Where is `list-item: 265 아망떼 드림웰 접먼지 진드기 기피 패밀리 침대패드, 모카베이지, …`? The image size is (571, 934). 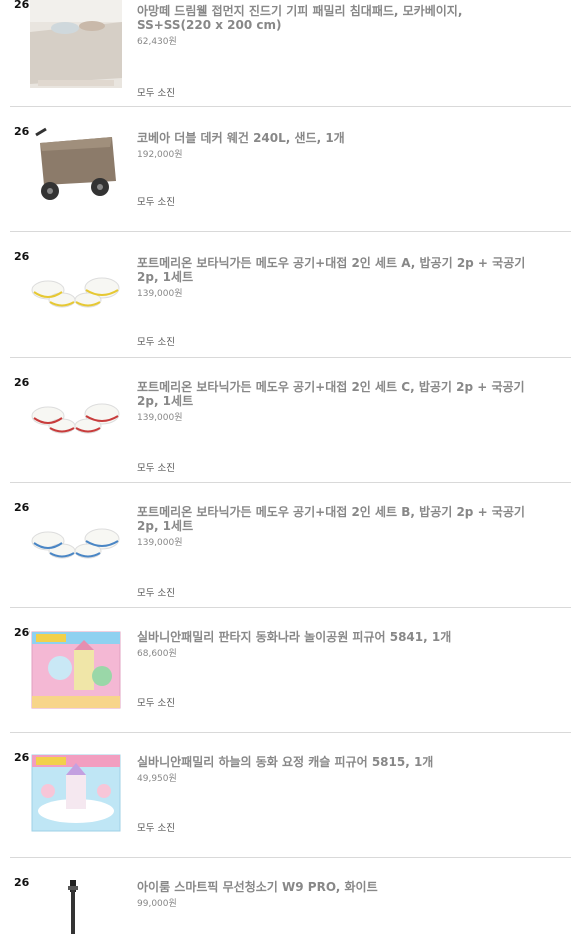 list-item: 265 아망떼 드림웰 접먼지 진드기 기피 패밀리 침대패드, 모카베이지, … is located at coordinates (290, 53).